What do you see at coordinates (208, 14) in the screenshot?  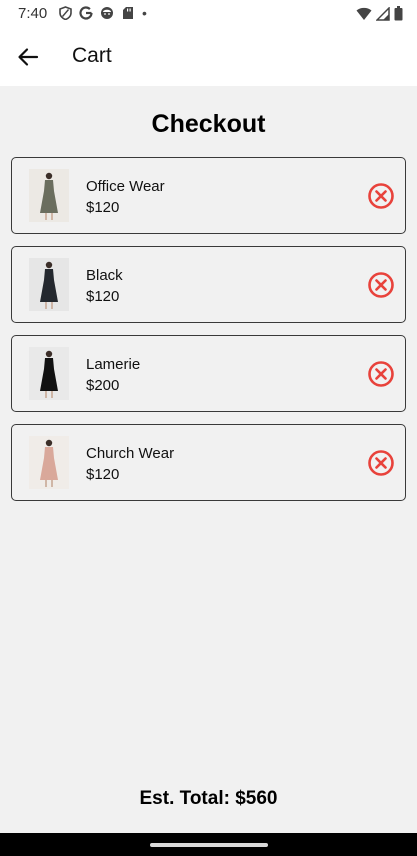 I see `status-bar: 7:40 •` at bounding box center [208, 14].